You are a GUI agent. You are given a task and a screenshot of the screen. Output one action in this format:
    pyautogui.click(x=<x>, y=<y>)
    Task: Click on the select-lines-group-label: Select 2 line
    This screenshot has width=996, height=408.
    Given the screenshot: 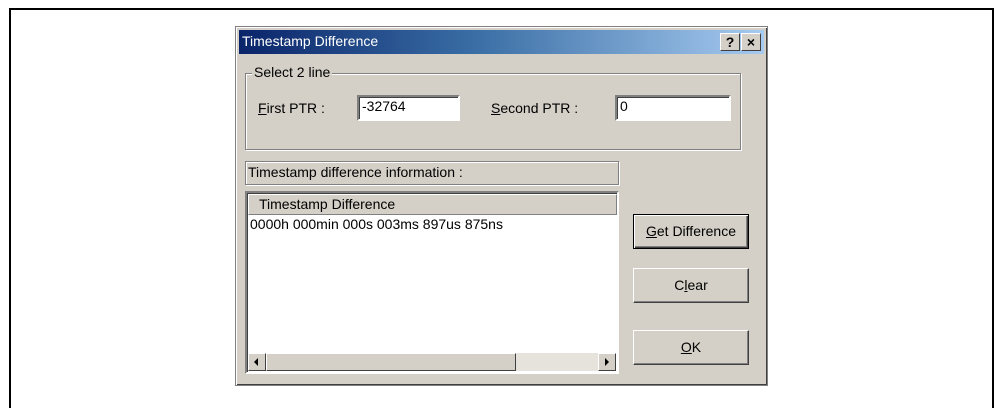 What is the action you would take?
    pyautogui.click(x=292, y=72)
    